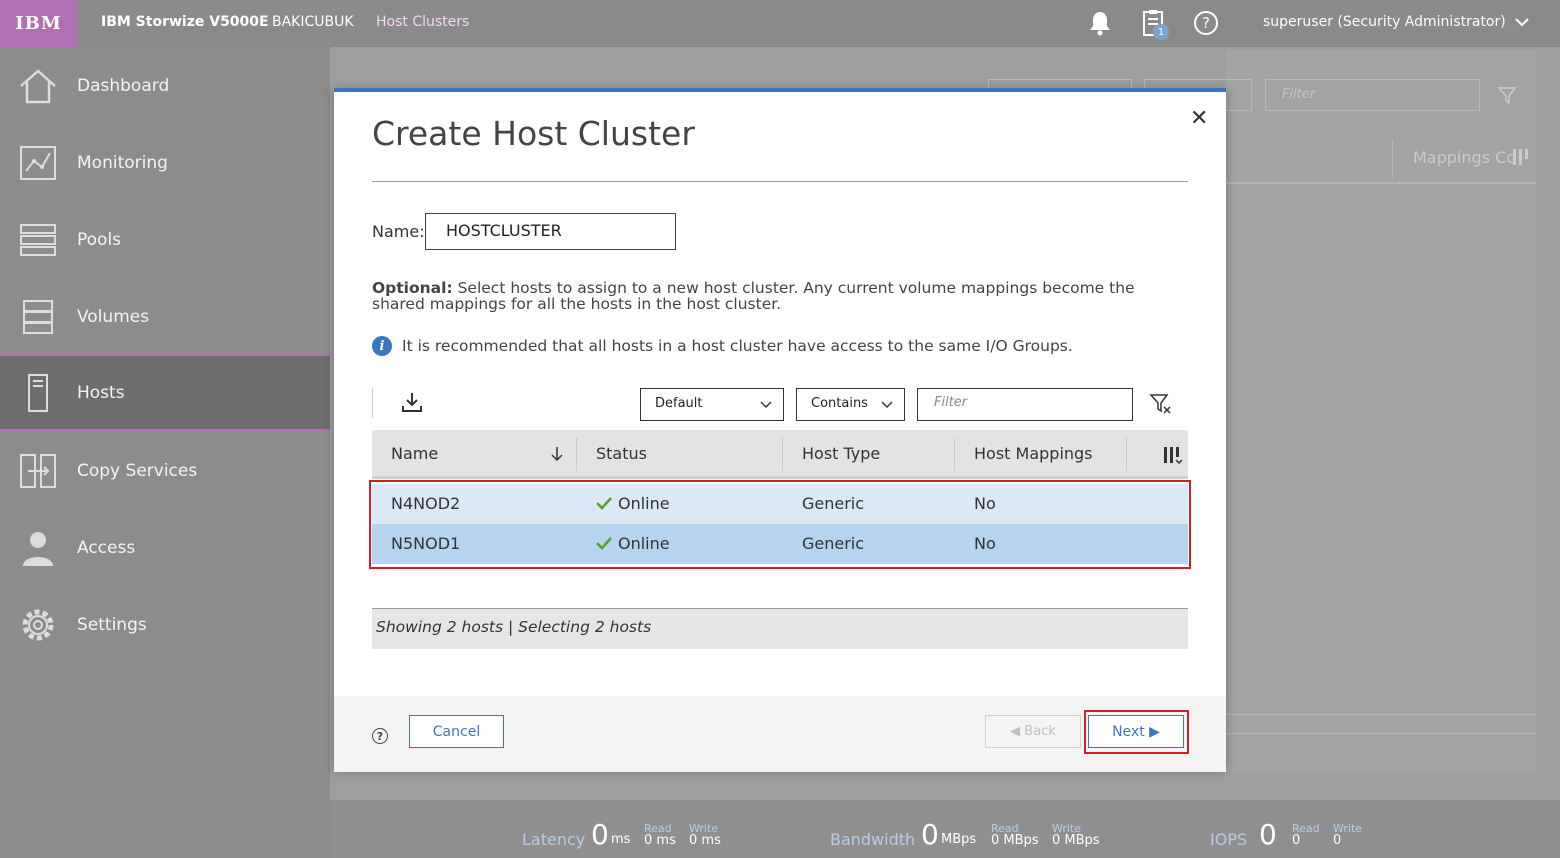 The height and width of the screenshot is (858, 1560). I want to click on host-name: N4NOD2, so click(426, 503).